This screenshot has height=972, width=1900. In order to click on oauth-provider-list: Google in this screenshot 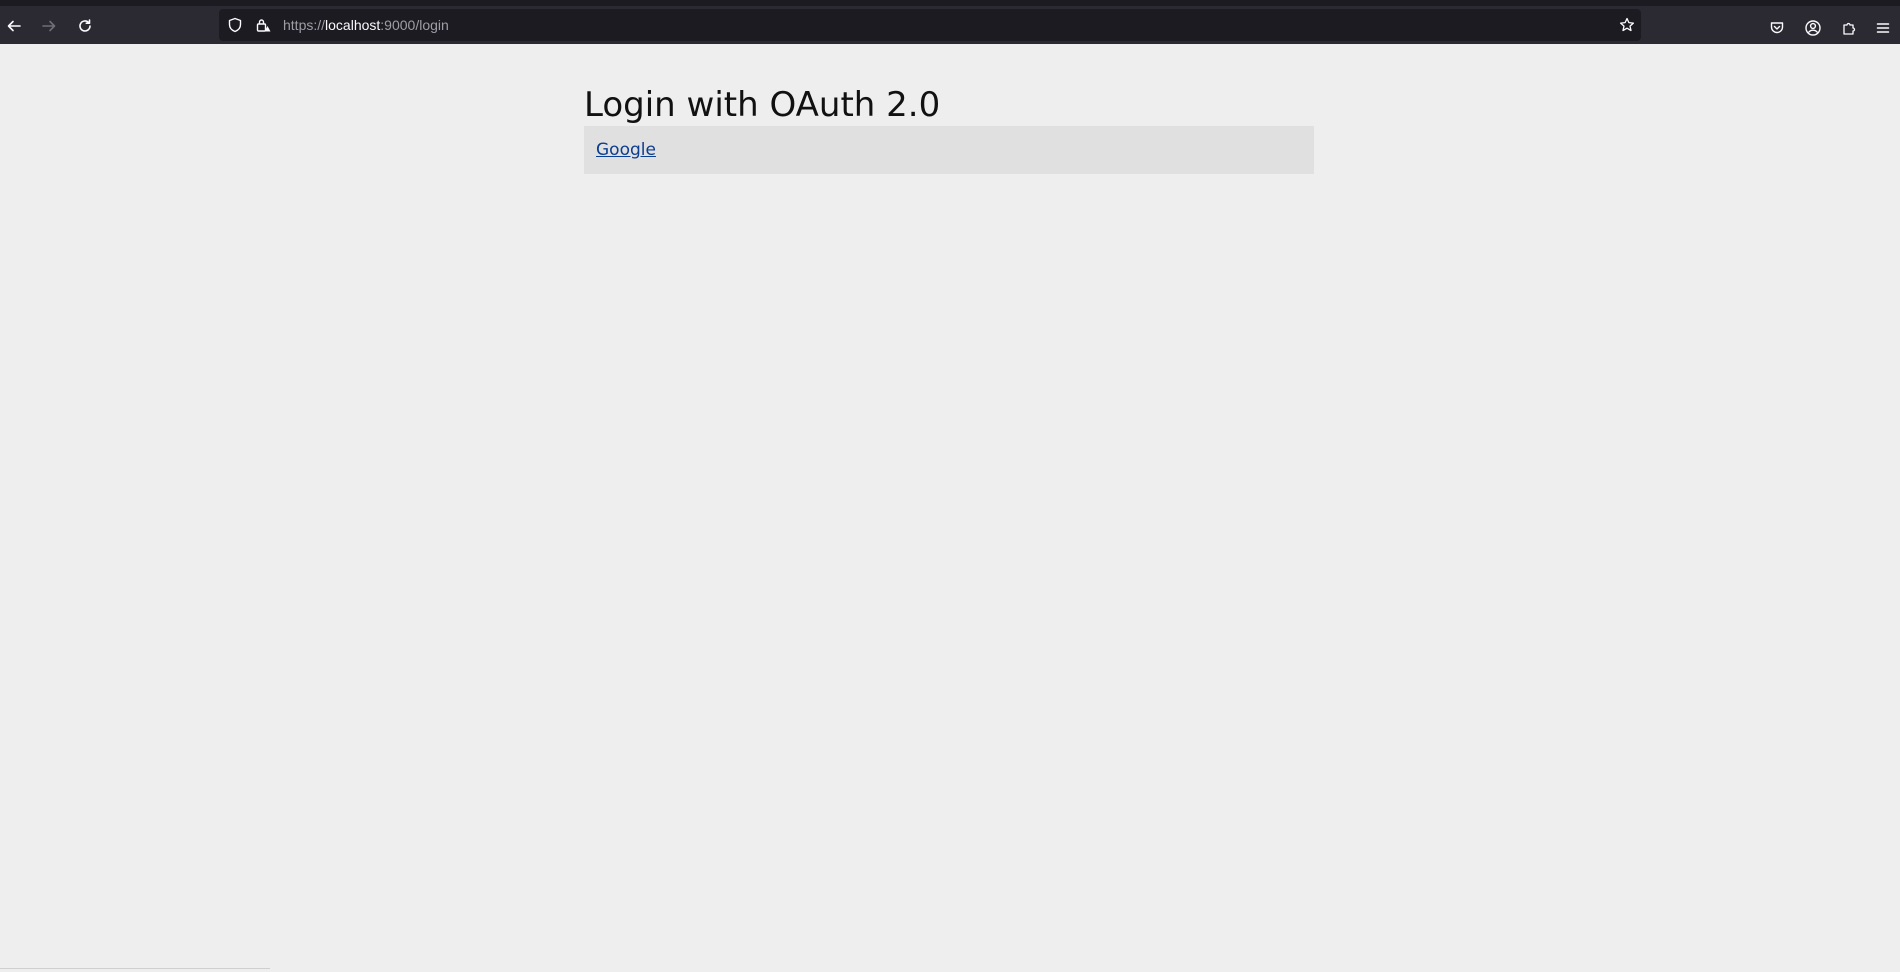, I will do `click(949, 150)`.